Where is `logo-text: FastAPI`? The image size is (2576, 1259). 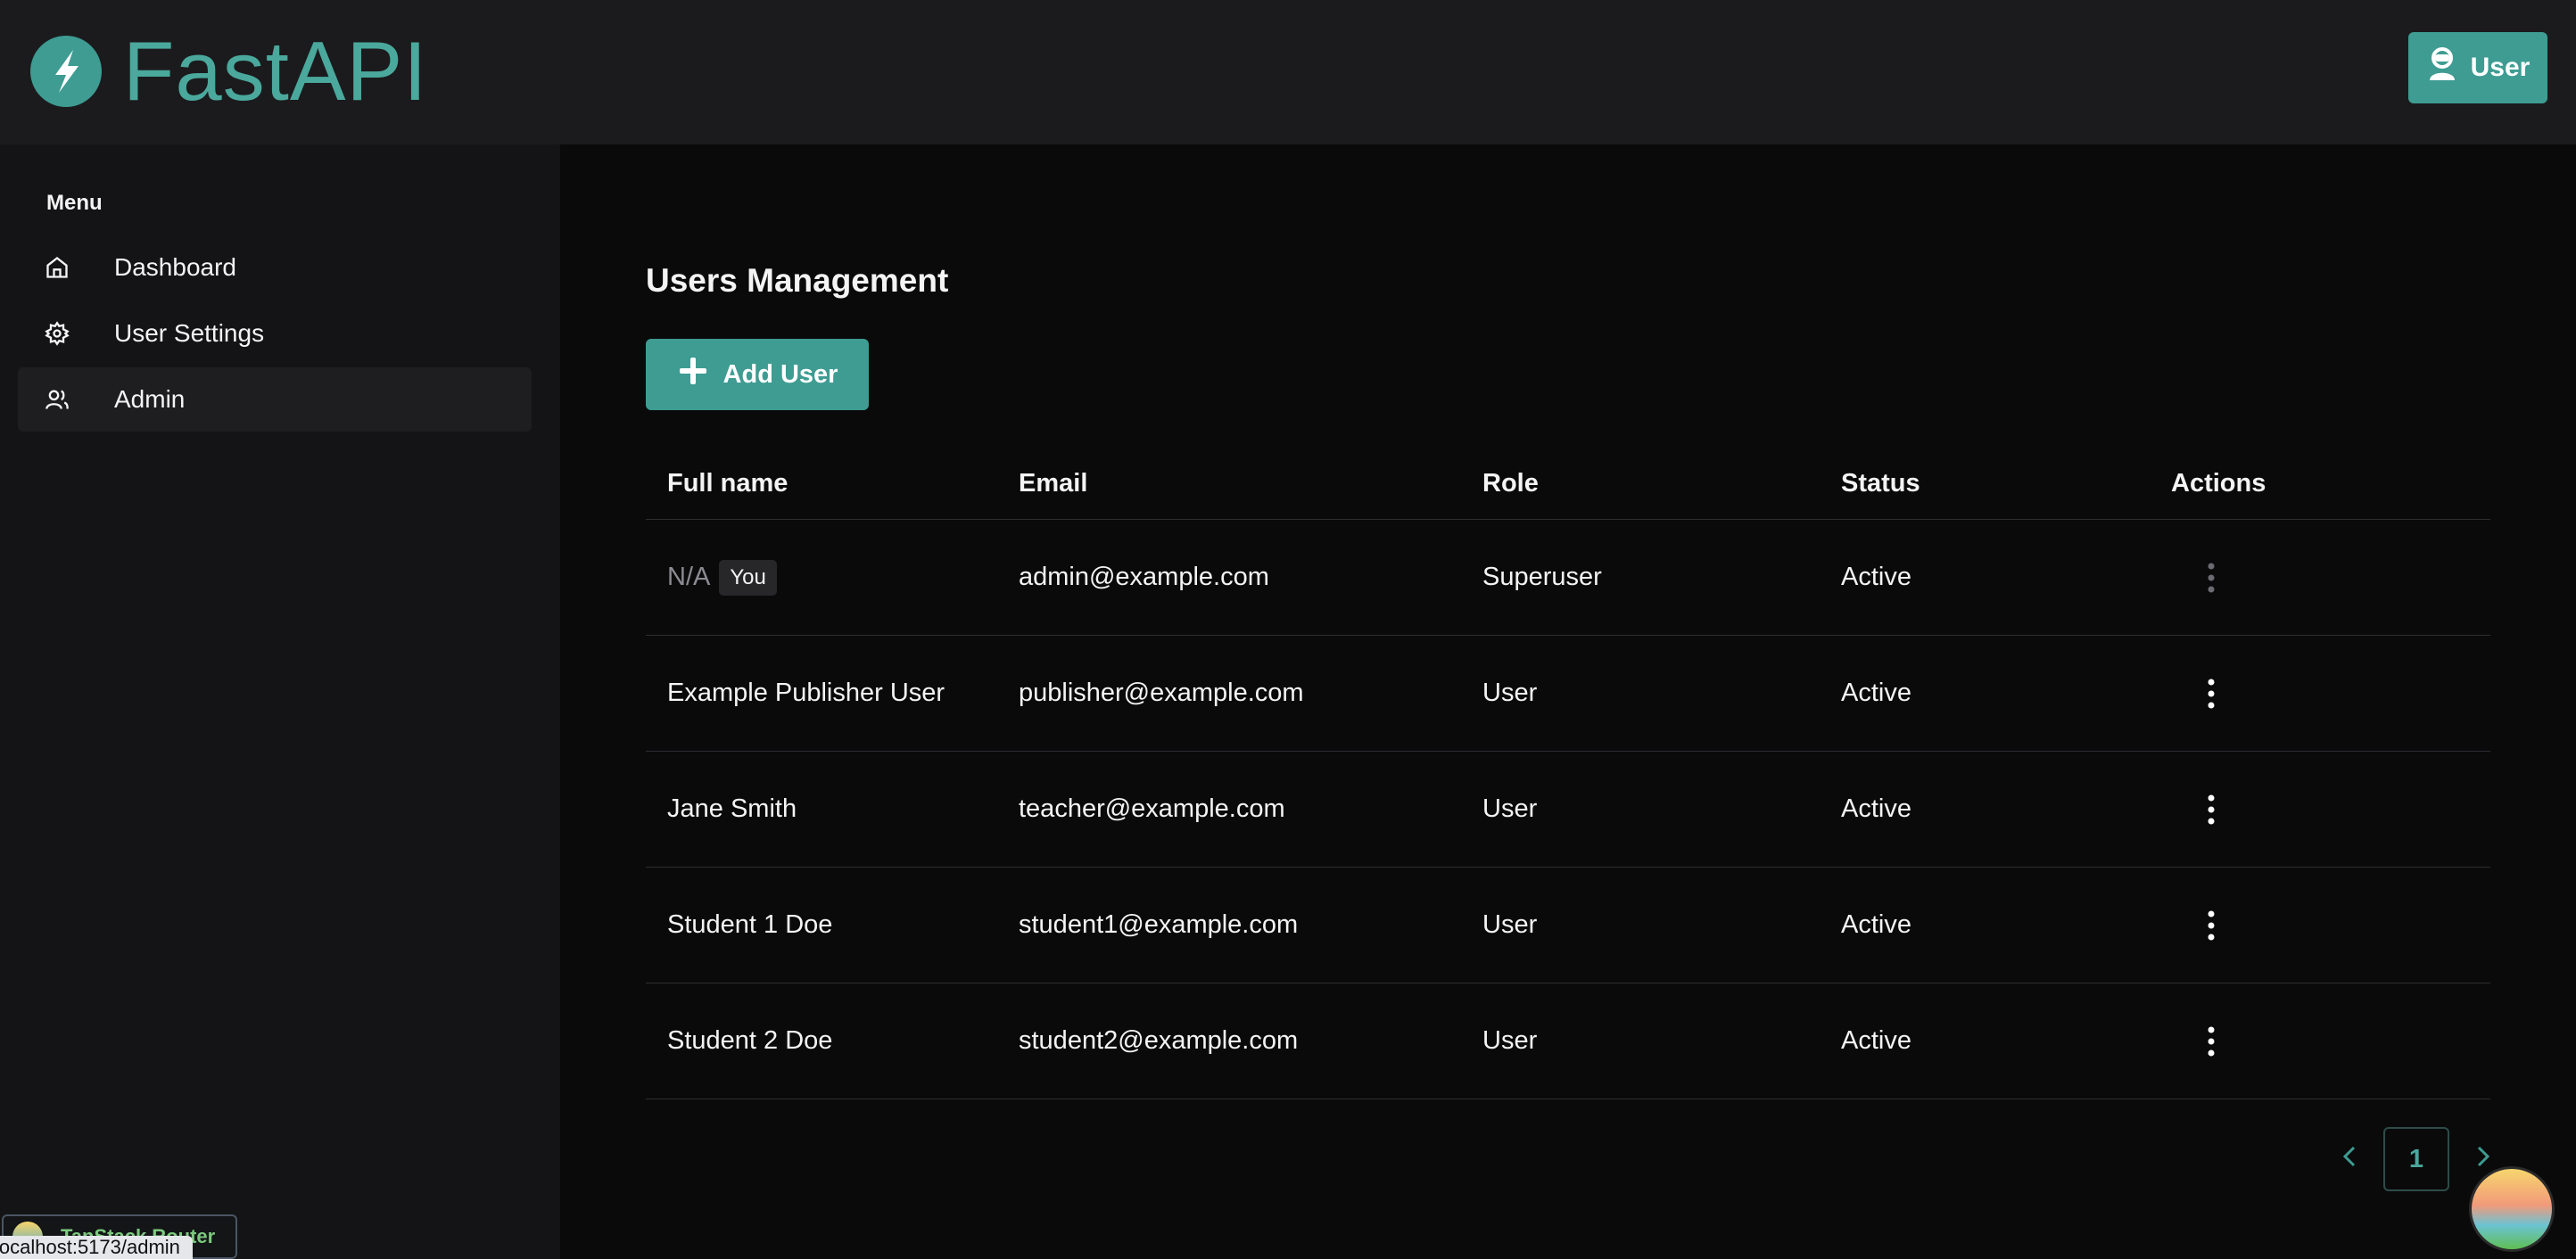
logo-text: FastAPI is located at coordinates (275, 71).